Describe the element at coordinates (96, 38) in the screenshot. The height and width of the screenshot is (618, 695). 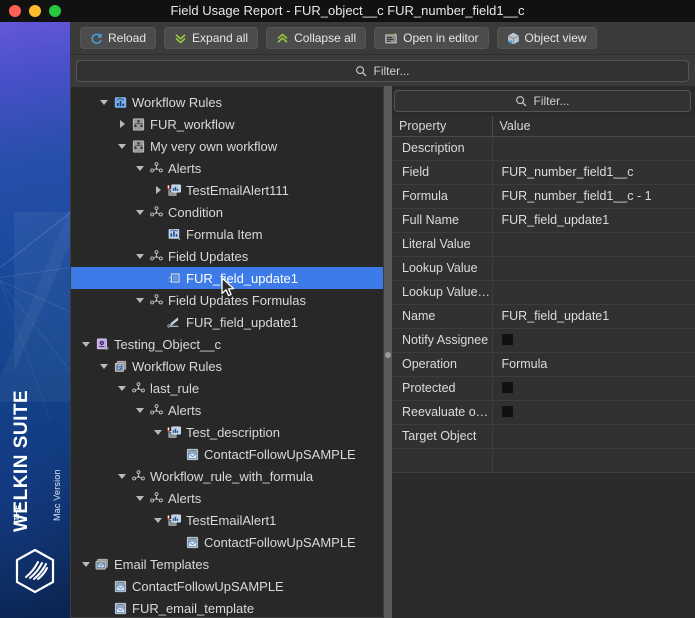
I see `reload-icon` at that location.